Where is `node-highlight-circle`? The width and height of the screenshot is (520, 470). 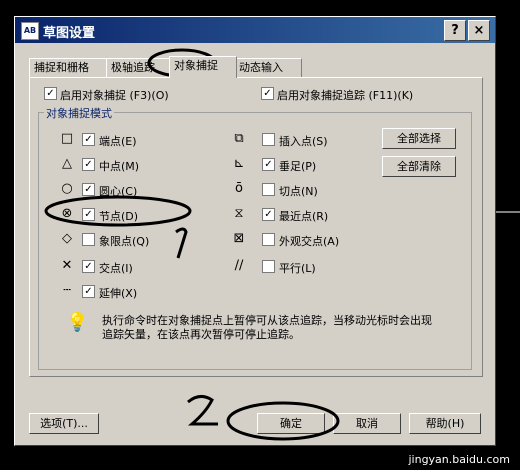 node-highlight-circle is located at coordinates (118, 211).